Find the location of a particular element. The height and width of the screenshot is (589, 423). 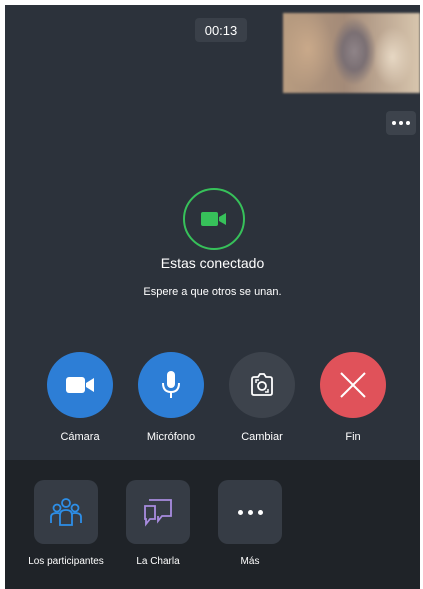

participants-icon is located at coordinates (66, 512).